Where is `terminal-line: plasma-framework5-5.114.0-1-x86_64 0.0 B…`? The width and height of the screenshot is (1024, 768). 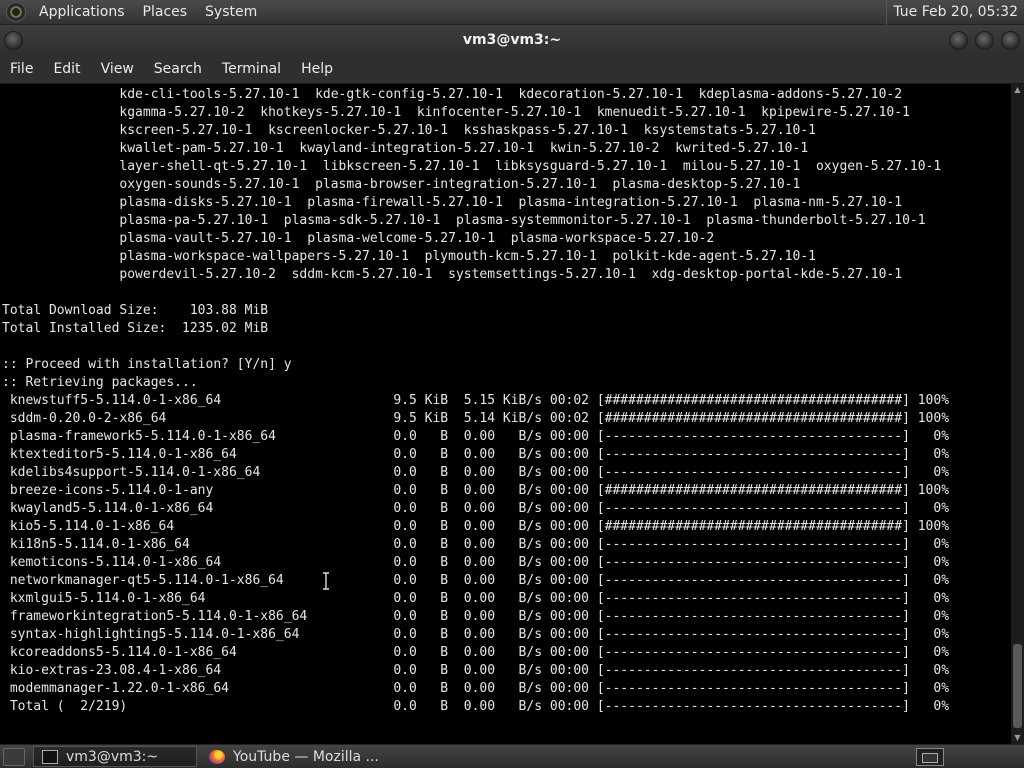 terminal-line: plasma-framework5-5.114.0-1-x86_64 0.0 B… is located at coordinates (476, 436).